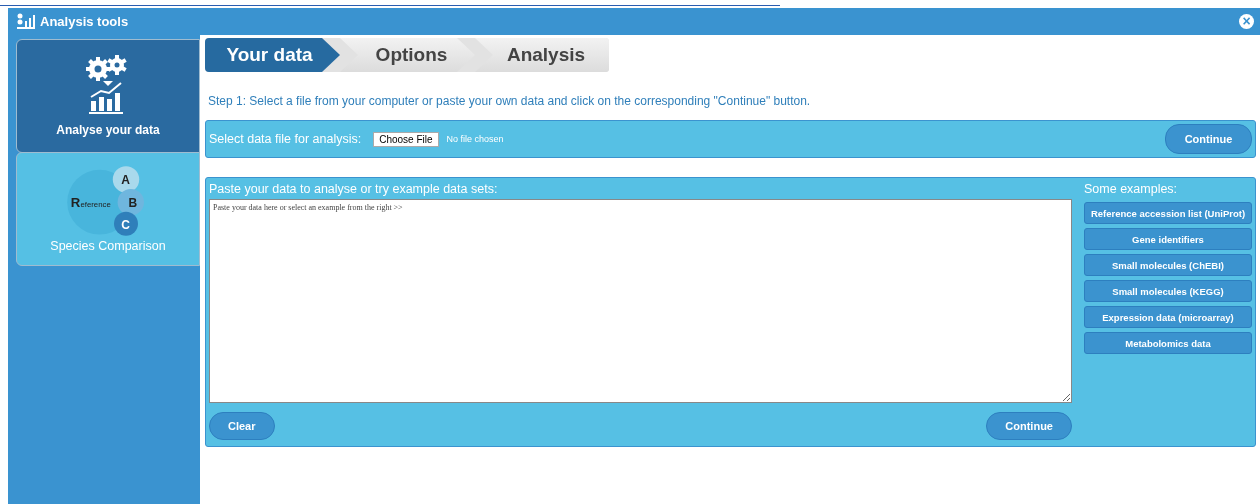 This screenshot has width=1260, height=504. I want to click on choose-file-button: Choose File, so click(406, 139).